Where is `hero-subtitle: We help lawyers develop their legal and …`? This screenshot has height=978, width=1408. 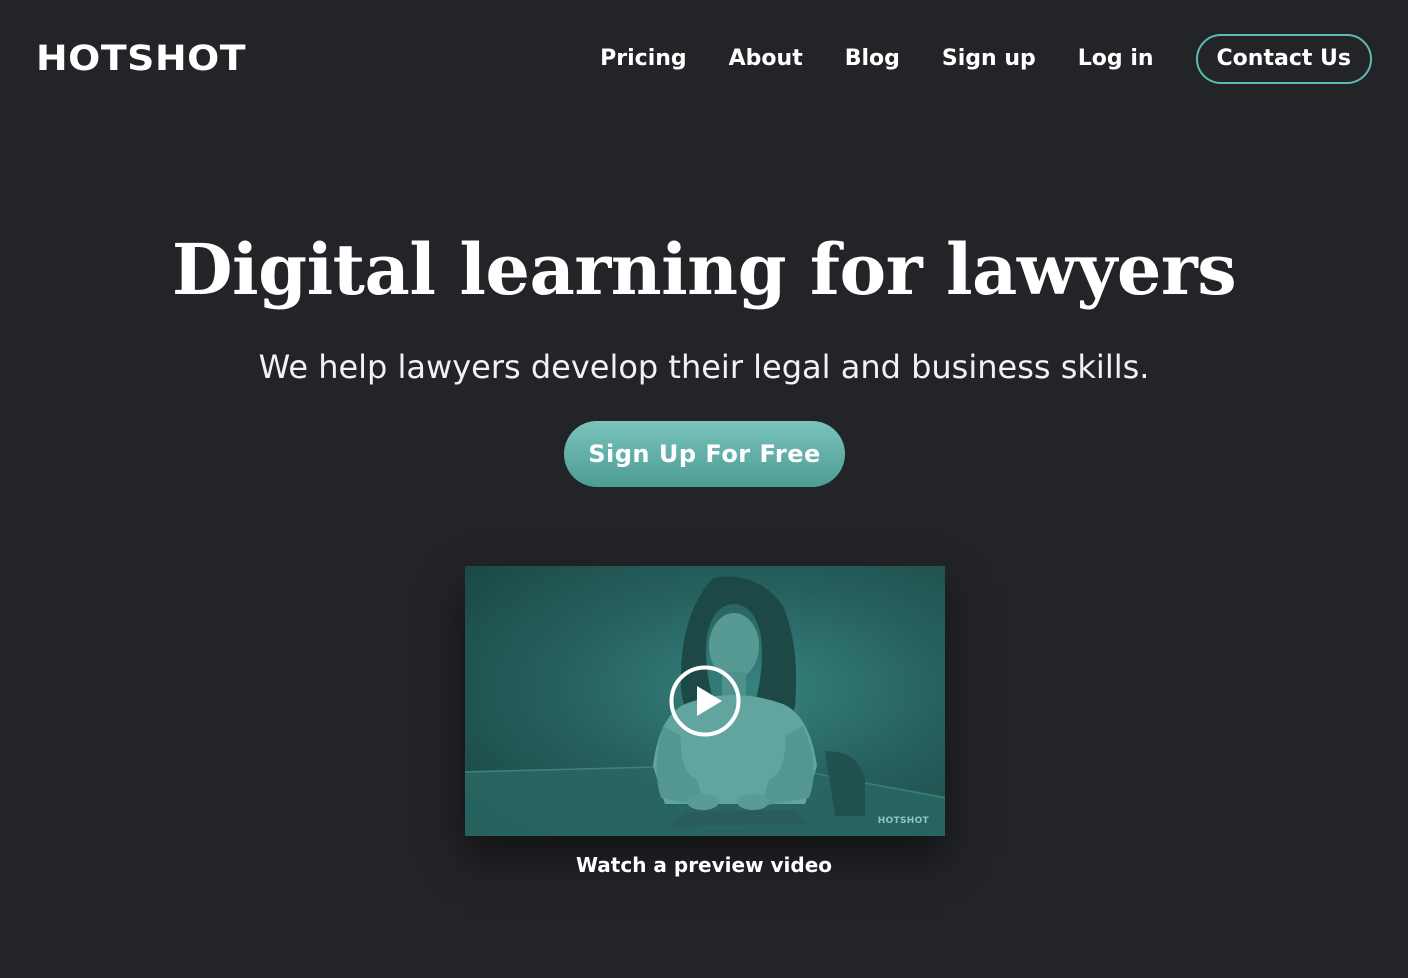
hero-subtitle: We help lawyers develop their legal and … is located at coordinates (704, 367).